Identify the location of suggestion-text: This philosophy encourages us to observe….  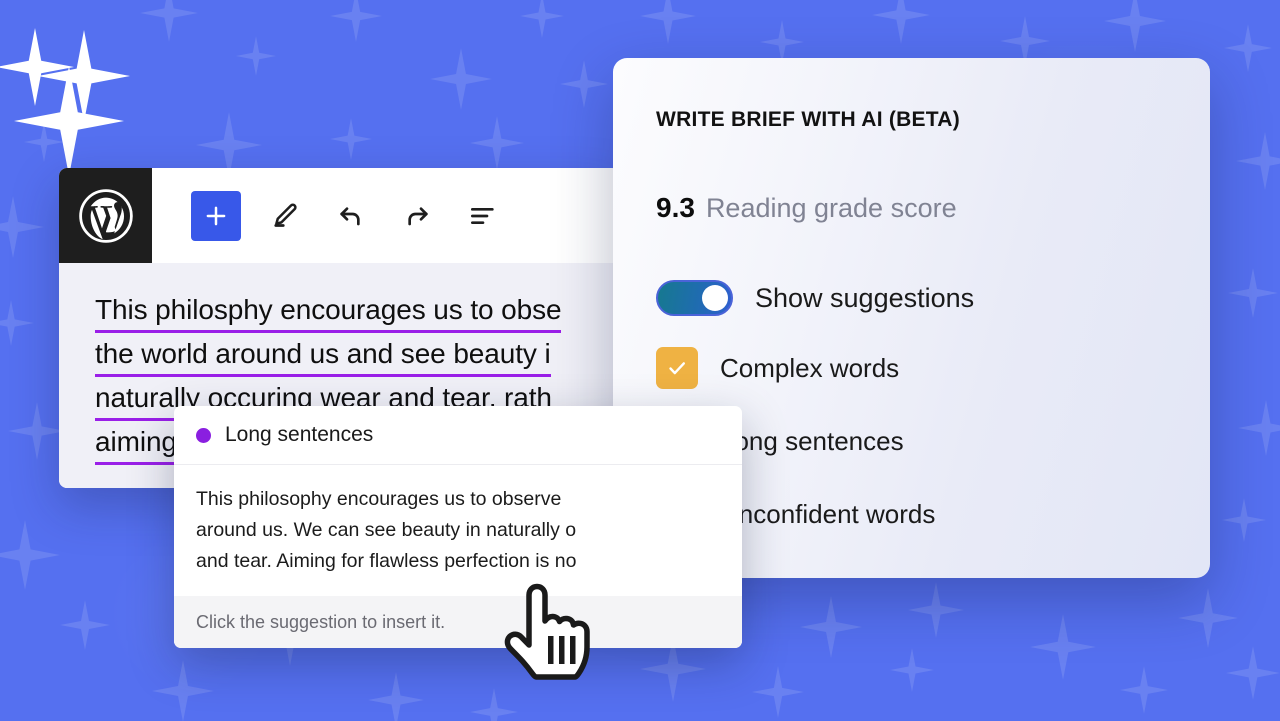
(458, 530).